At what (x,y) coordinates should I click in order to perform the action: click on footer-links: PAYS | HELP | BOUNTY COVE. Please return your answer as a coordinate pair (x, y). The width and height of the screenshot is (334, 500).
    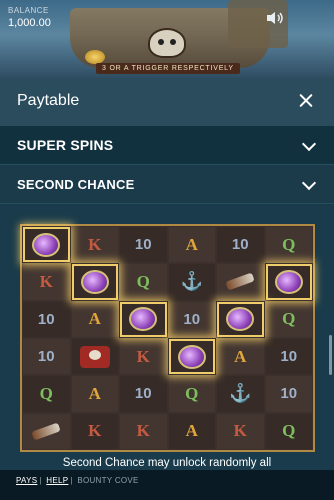
    Looking at the image, I should click on (78, 480).